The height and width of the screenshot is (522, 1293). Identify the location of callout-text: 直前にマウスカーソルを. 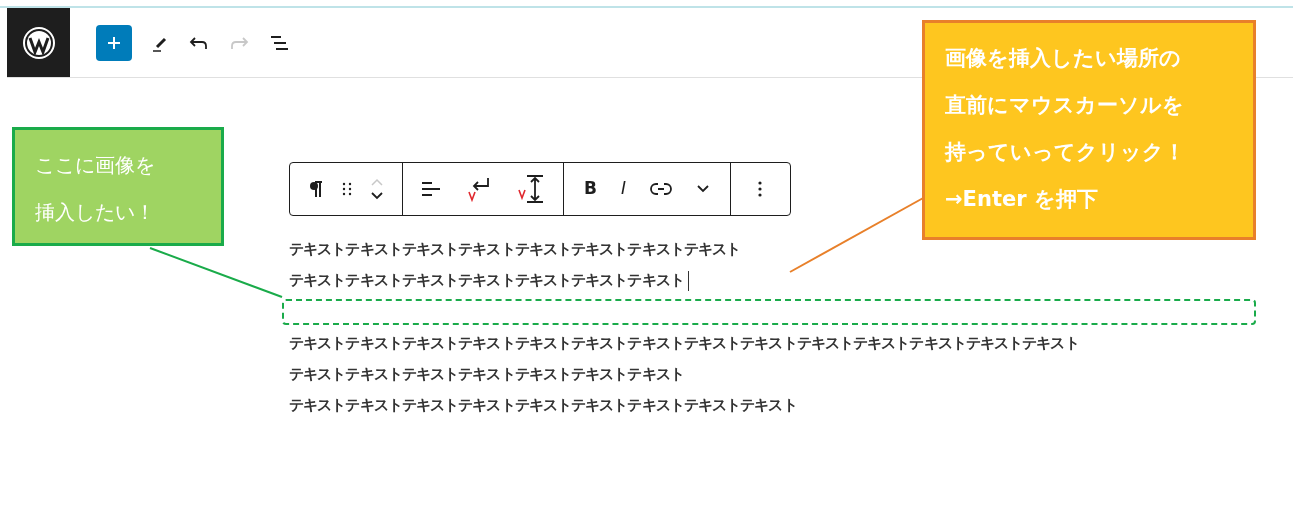
(1065, 105).